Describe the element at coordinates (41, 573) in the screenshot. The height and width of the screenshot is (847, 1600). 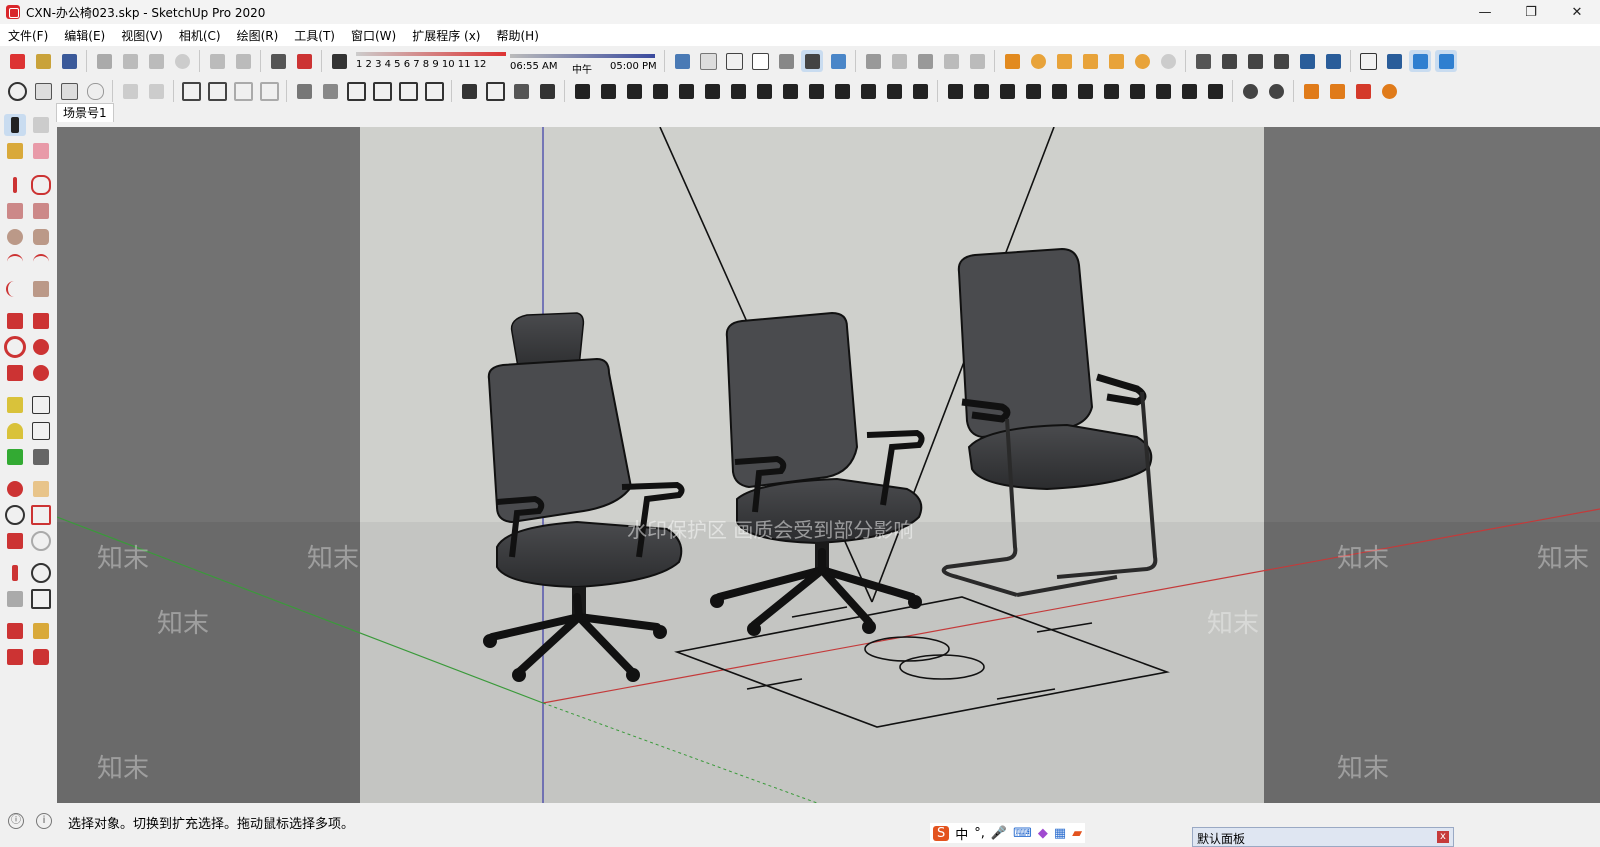
I see `look-around-tool` at that location.